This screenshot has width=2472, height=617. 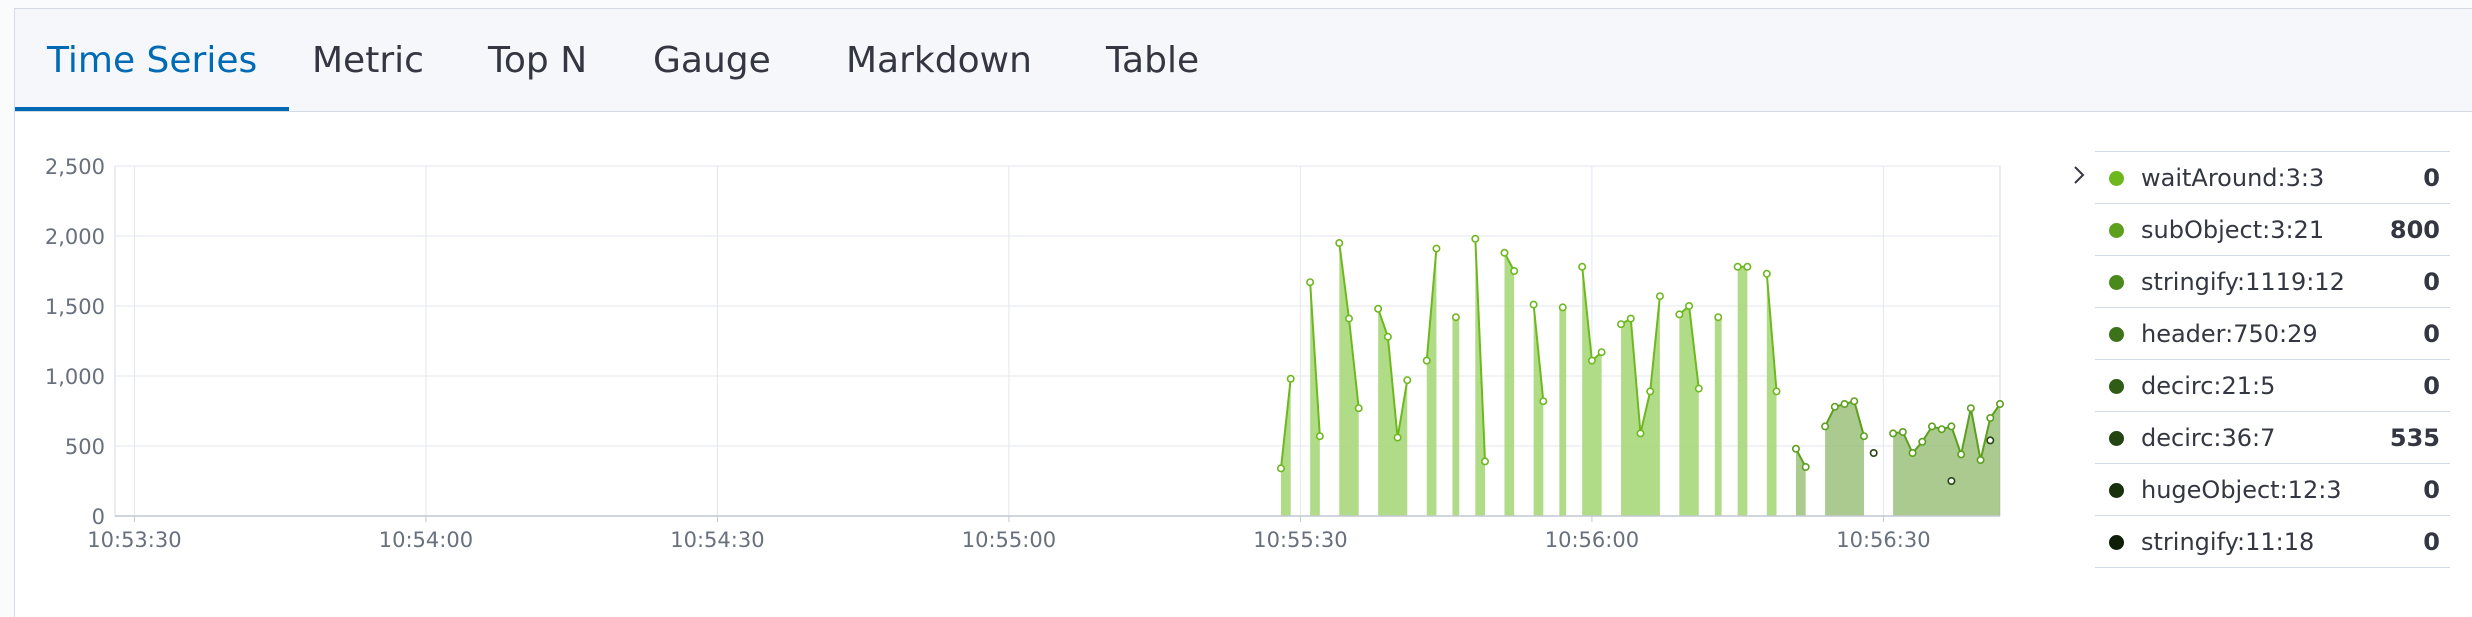 I want to click on x-tick-label: 10:55:00, so click(x=1009, y=540).